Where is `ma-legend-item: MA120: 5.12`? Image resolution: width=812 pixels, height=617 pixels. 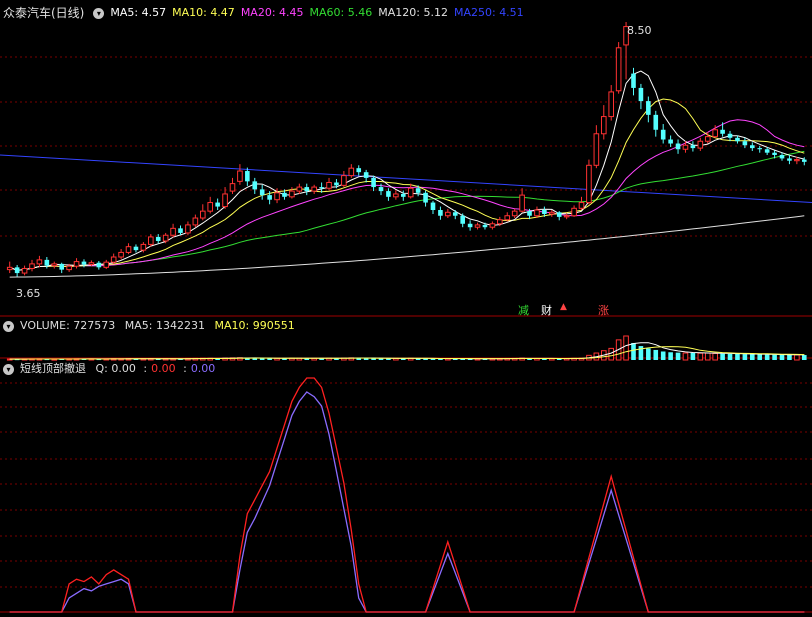 ma-legend-item: MA120: 5.12 is located at coordinates (413, 12).